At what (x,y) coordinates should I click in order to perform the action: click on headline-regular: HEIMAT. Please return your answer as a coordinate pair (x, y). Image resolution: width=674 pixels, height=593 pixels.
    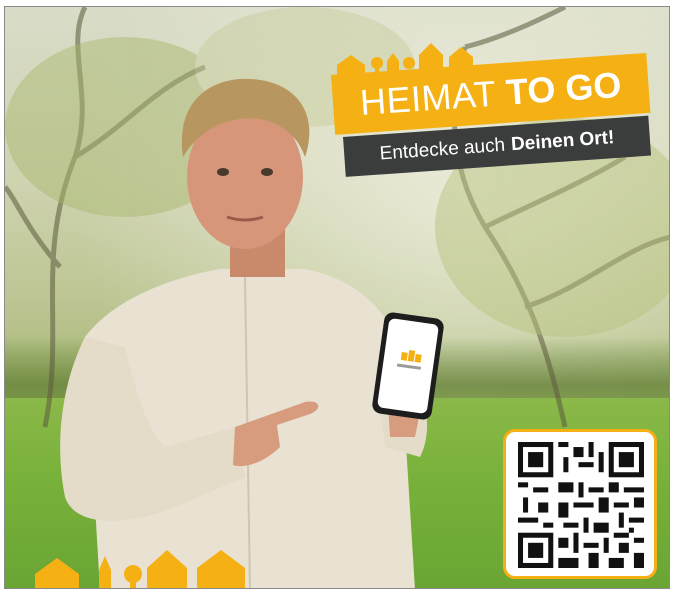
    Looking at the image, I should click on (428, 97).